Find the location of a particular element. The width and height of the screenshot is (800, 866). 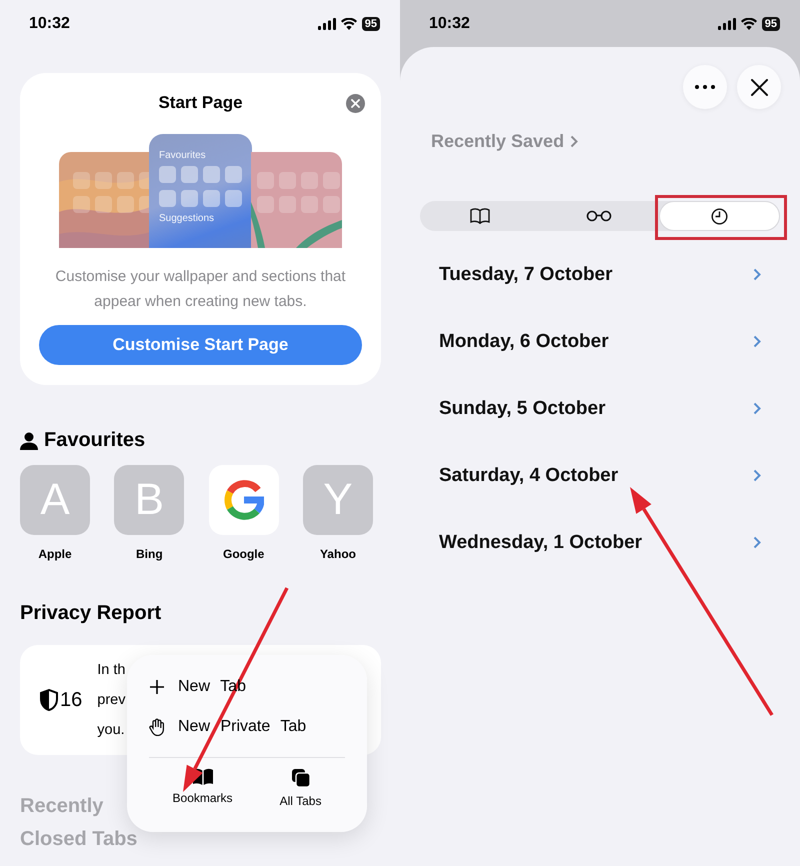

section-label: Suggestions is located at coordinates (187, 219).